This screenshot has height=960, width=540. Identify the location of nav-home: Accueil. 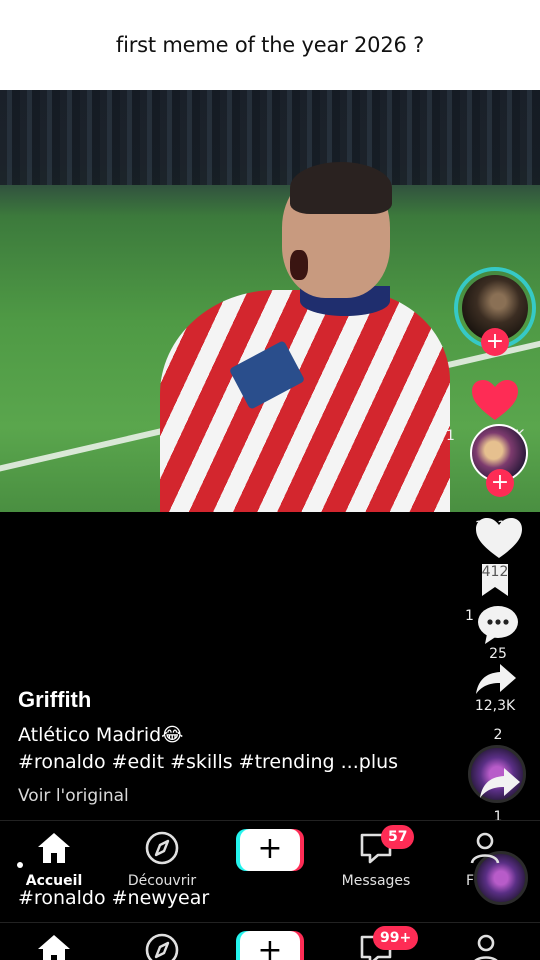
(54, 860).